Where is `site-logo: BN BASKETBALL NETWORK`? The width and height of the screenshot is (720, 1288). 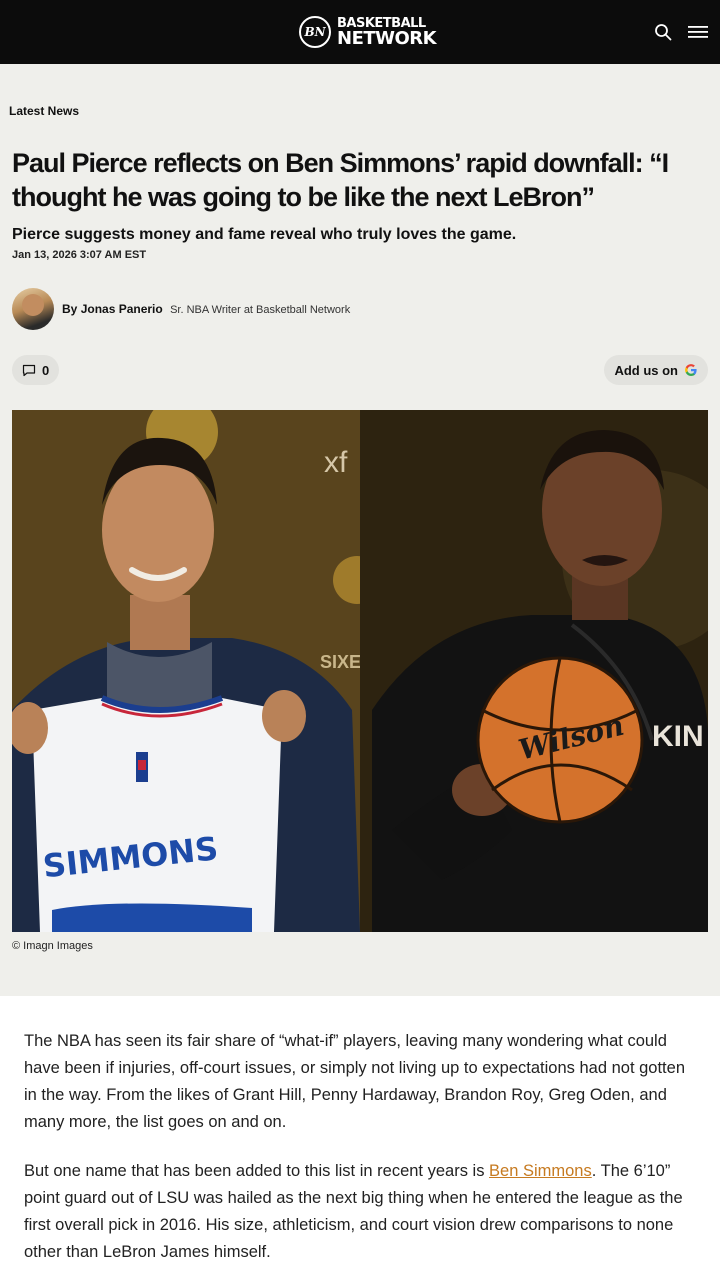 site-logo: BN BASKETBALL NETWORK is located at coordinates (368, 32).